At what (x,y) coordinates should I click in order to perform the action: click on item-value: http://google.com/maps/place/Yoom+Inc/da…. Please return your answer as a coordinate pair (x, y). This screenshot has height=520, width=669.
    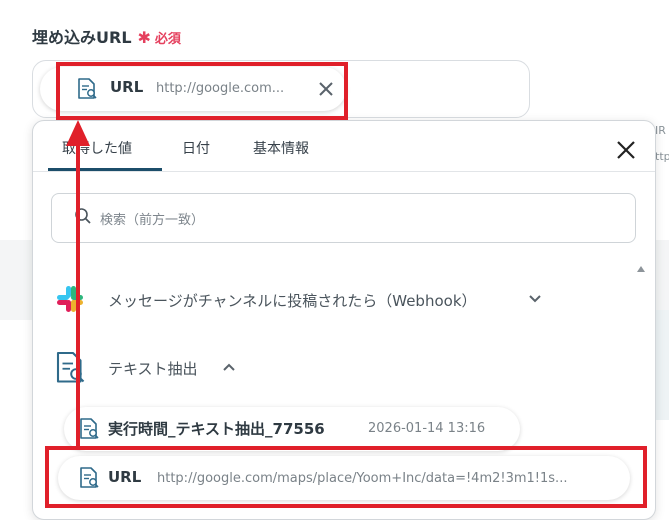
    Looking at the image, I should click on (362, 478).